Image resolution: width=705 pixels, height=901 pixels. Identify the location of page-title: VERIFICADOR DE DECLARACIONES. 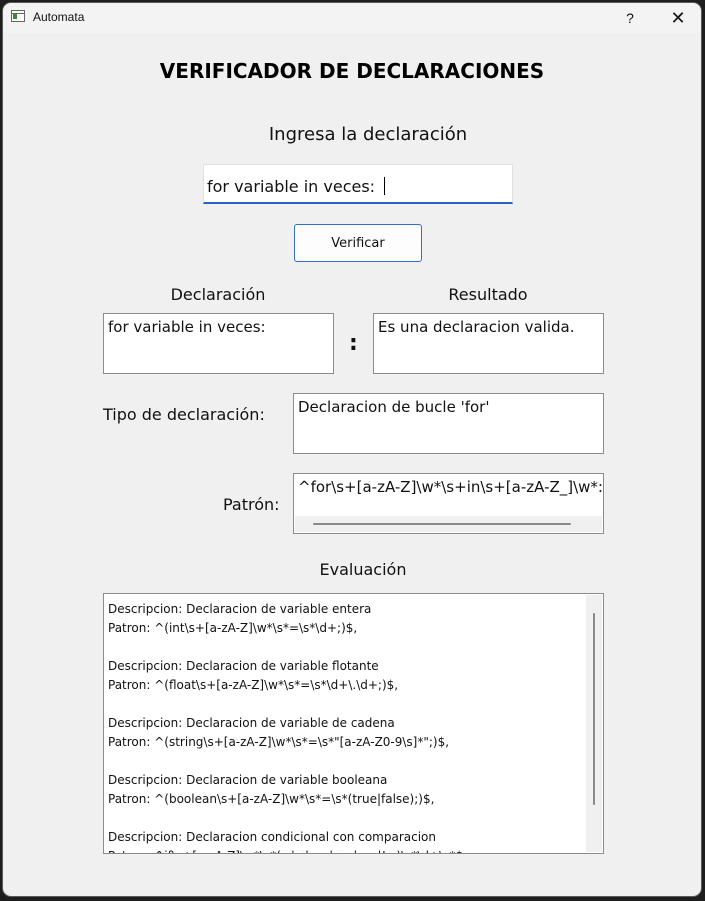
(352, 71).